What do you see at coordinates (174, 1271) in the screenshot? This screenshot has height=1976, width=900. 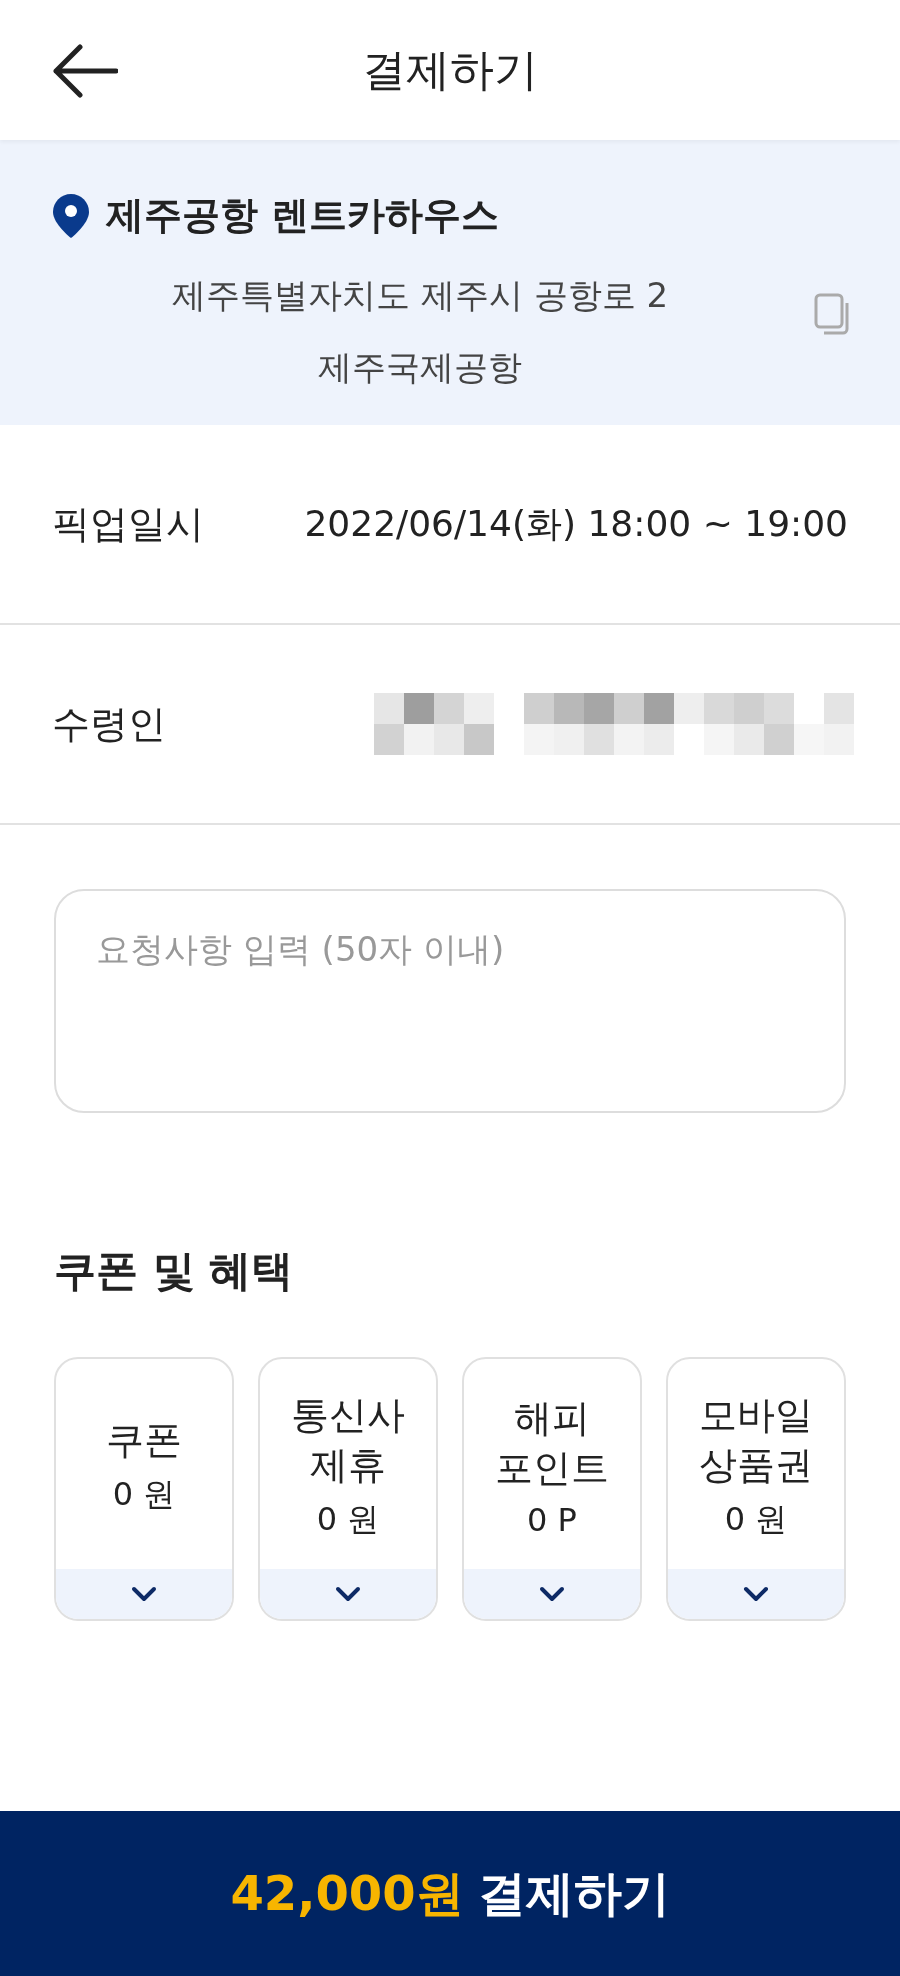 I see `section-heading: 쿠폰 및 혜택` at bounding box center [174, 1271].